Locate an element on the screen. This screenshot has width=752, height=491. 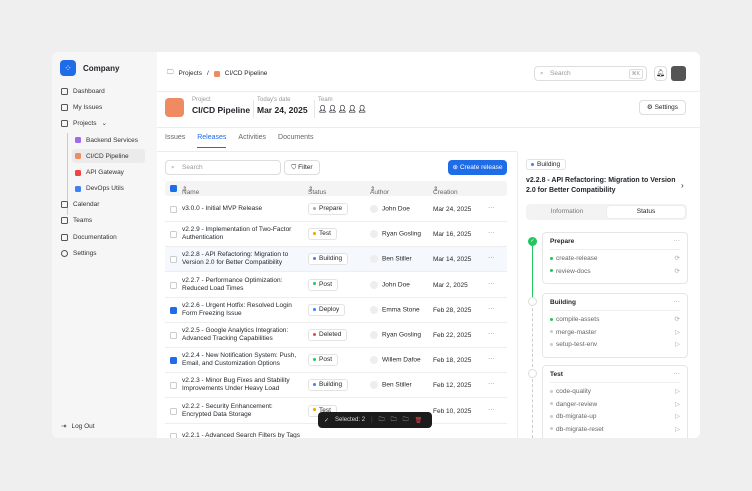
tab-releases: Releases is located at coordinates (212, 141).